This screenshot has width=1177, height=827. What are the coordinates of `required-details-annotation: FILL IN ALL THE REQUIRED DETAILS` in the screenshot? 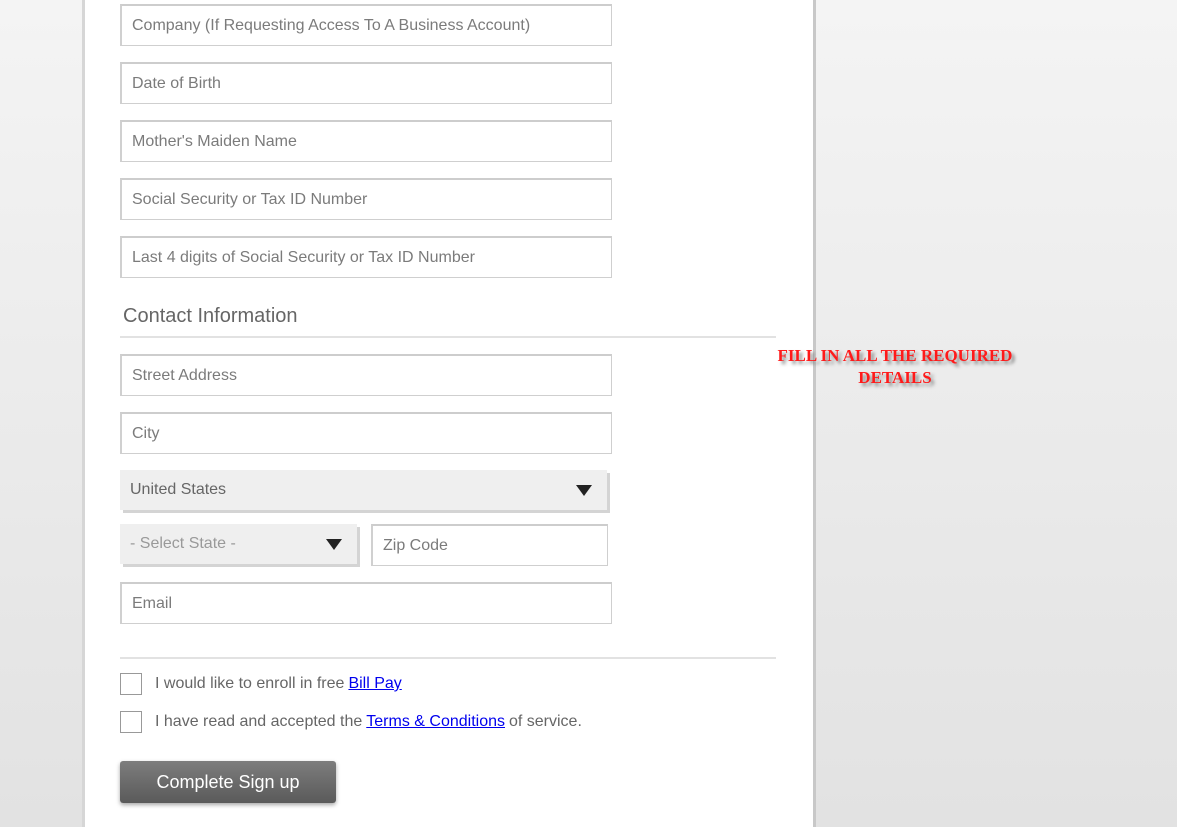 It's located at (895, 367).